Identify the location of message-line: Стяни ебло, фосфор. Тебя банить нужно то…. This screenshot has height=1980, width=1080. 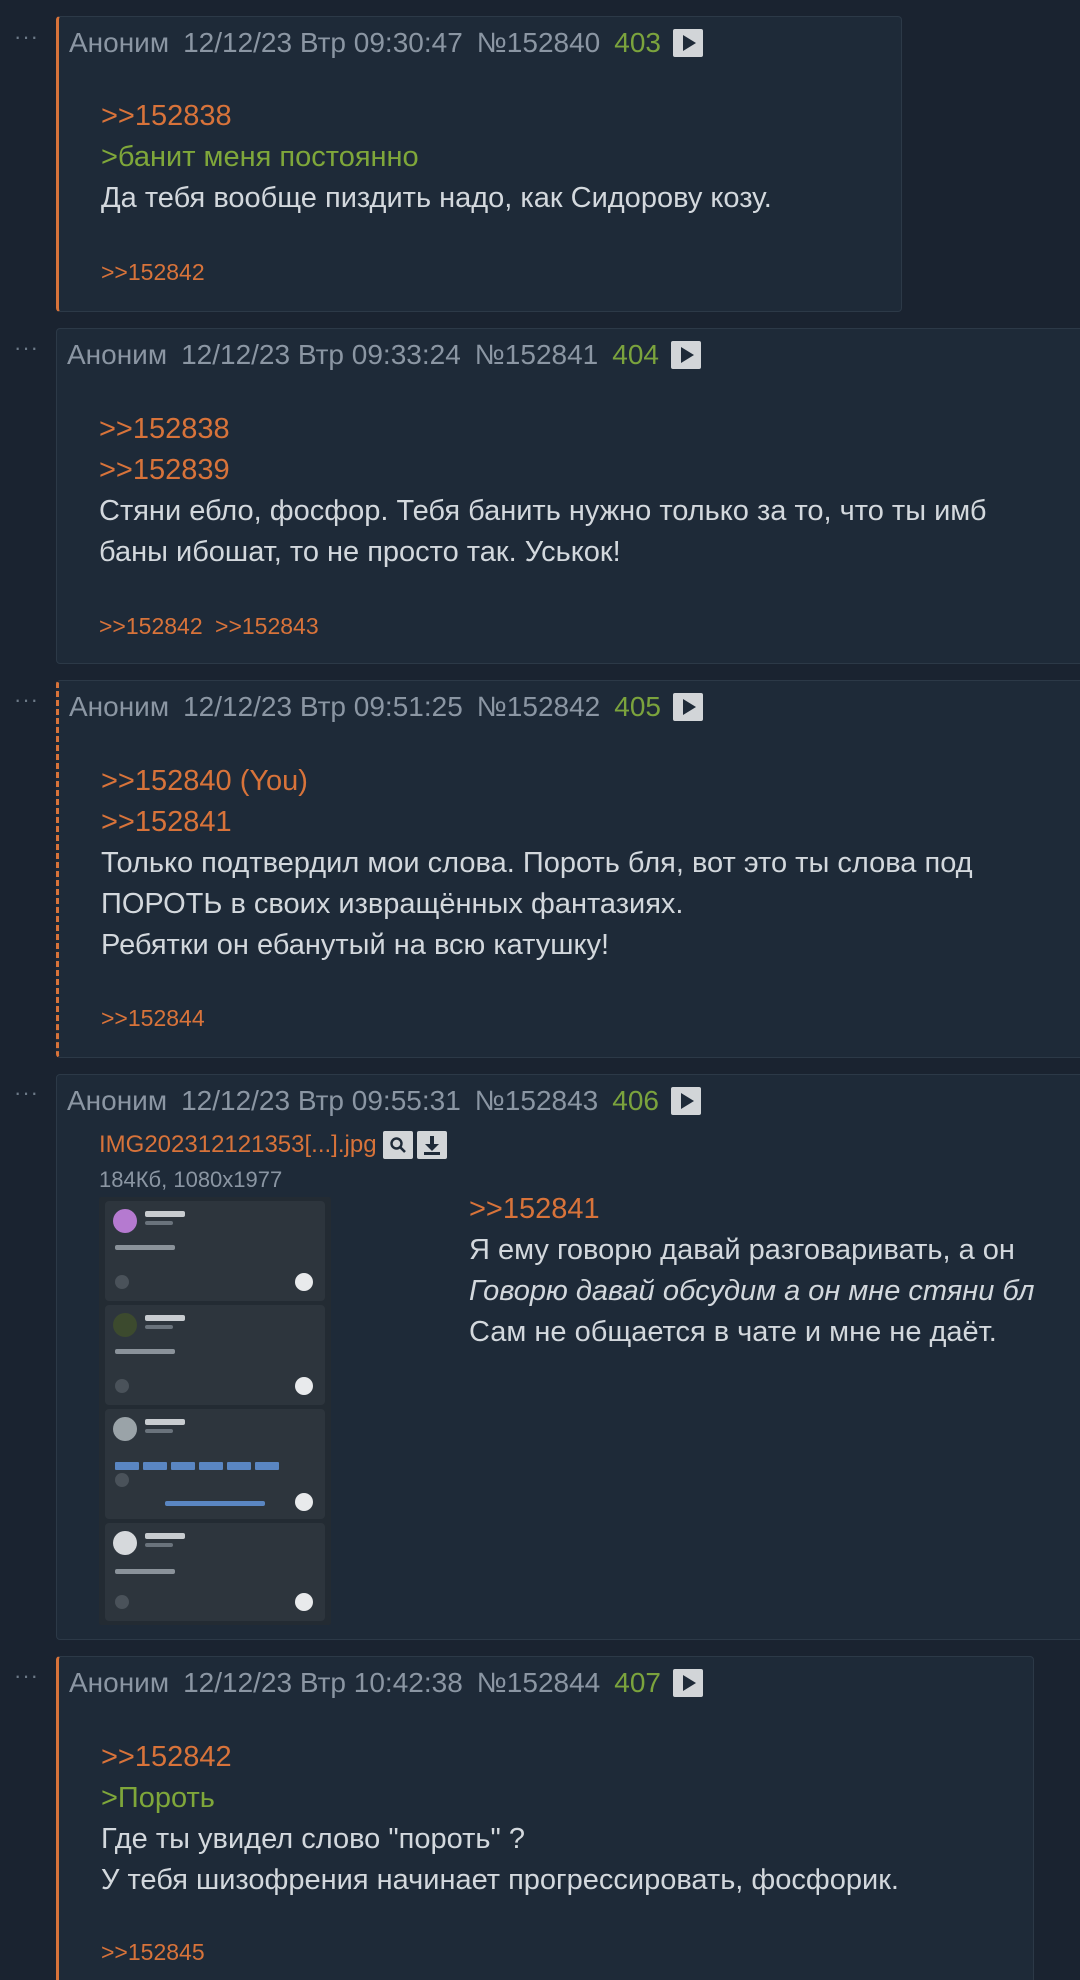
(543, 511).